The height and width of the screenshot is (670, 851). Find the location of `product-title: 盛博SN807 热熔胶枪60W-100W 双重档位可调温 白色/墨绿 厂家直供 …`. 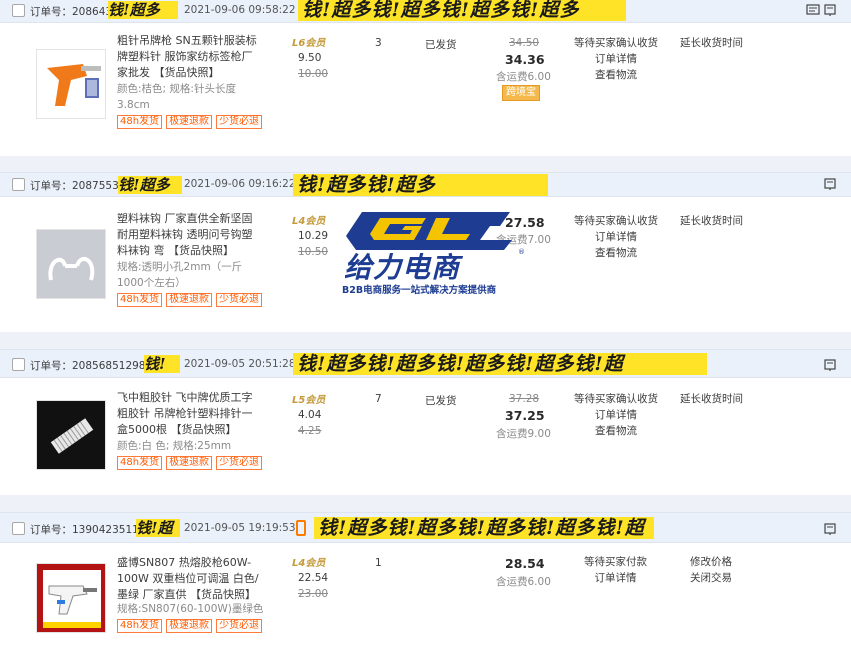

product-title: 盛博SN807 热熔胶枪60W-100W 双重档位可调温 白色/墨绿 厂家直供 … is located at coordinates (190, 579).